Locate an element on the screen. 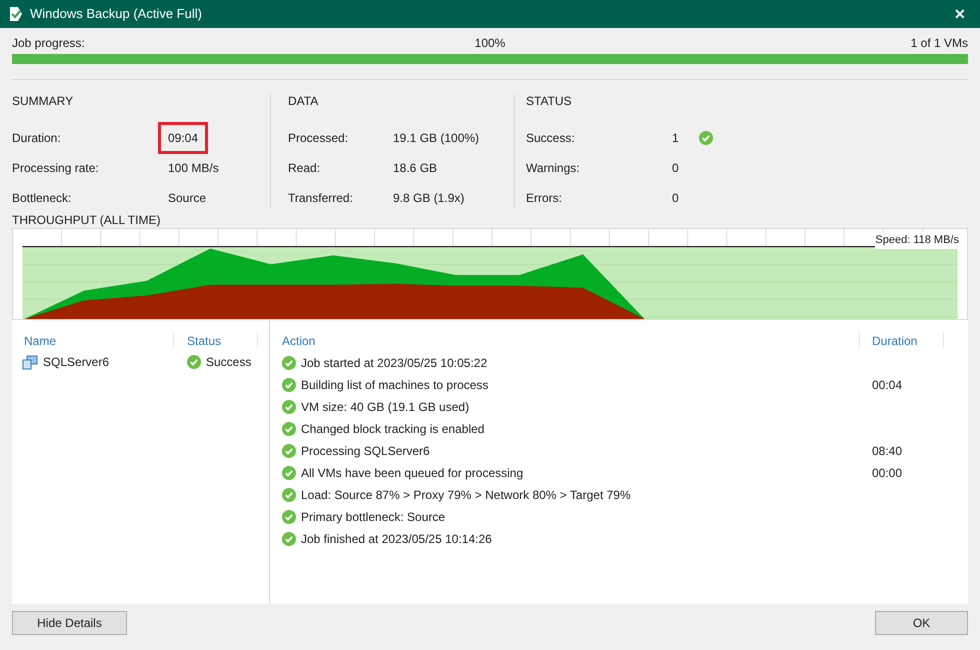  log-action: All VMs have been queued for processing is located at coordinates (412, 473).